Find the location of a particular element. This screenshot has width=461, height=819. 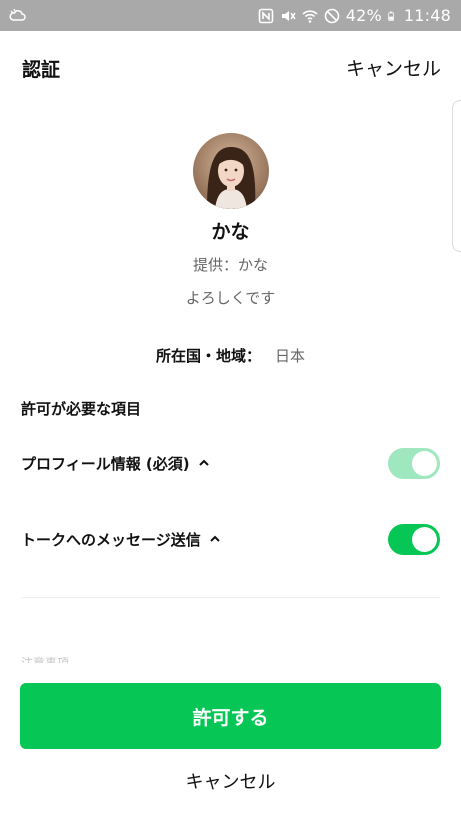

permission-expander-profile: プロフィール情報 (必須) is located at coordinates (115, 463).